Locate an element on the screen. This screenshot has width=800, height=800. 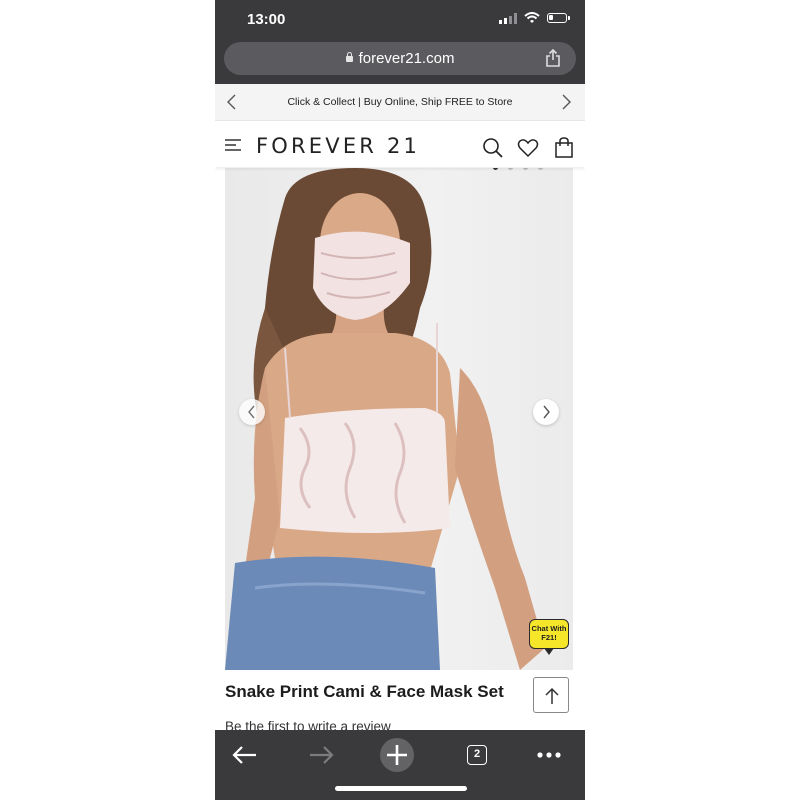
more-options-icon is located at coordinates (549, 755).